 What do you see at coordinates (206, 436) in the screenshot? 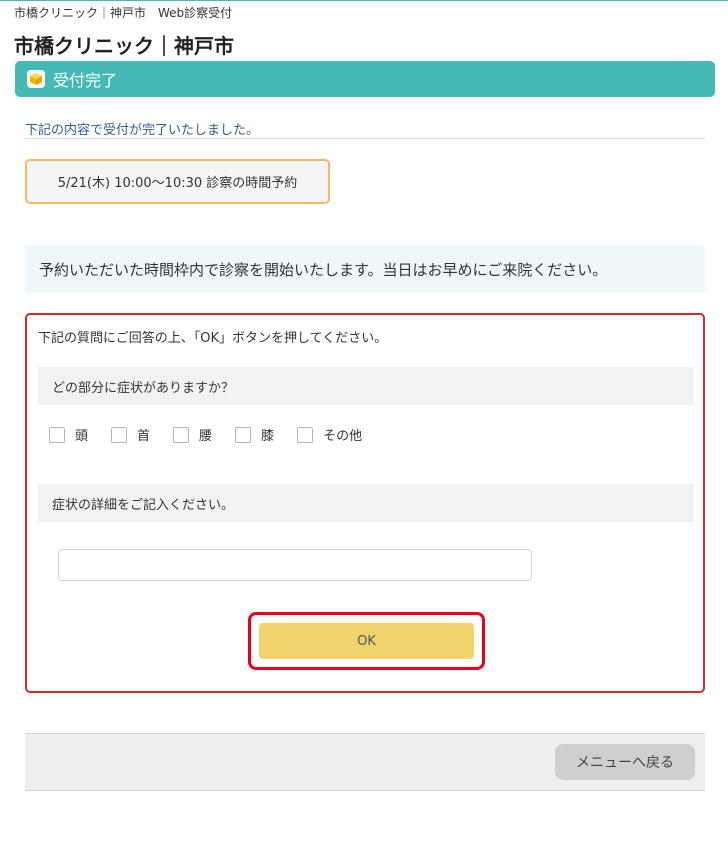
I see `option-label: 腰` at bounding box center [206, 436].